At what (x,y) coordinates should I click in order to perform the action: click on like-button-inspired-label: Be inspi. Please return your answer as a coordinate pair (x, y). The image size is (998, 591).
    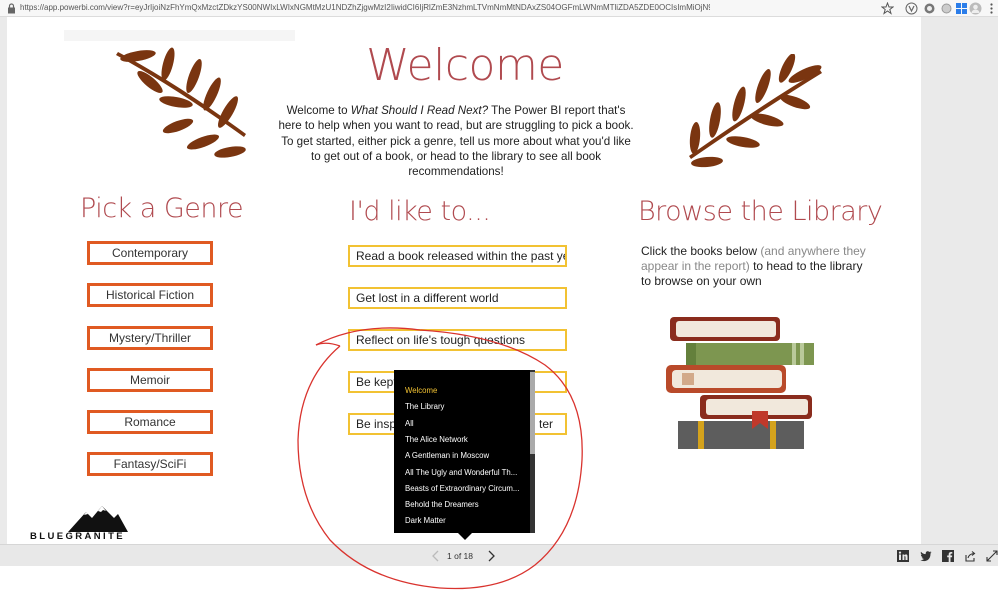
    Looking at the image, I should click on (377, 424).